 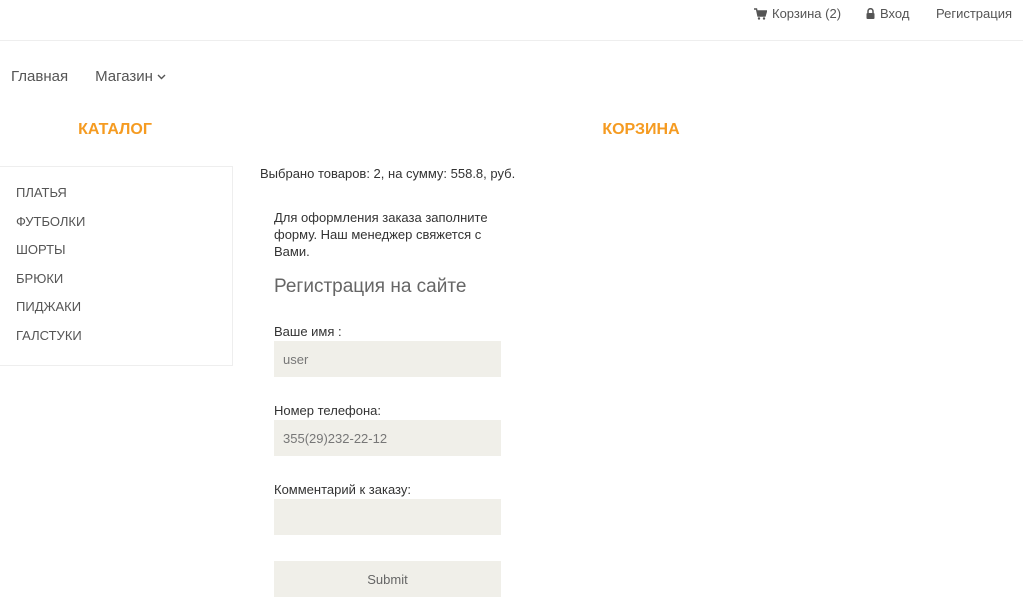 I want to click on register-link-label: Регистрация, so click(x=974, y=13).